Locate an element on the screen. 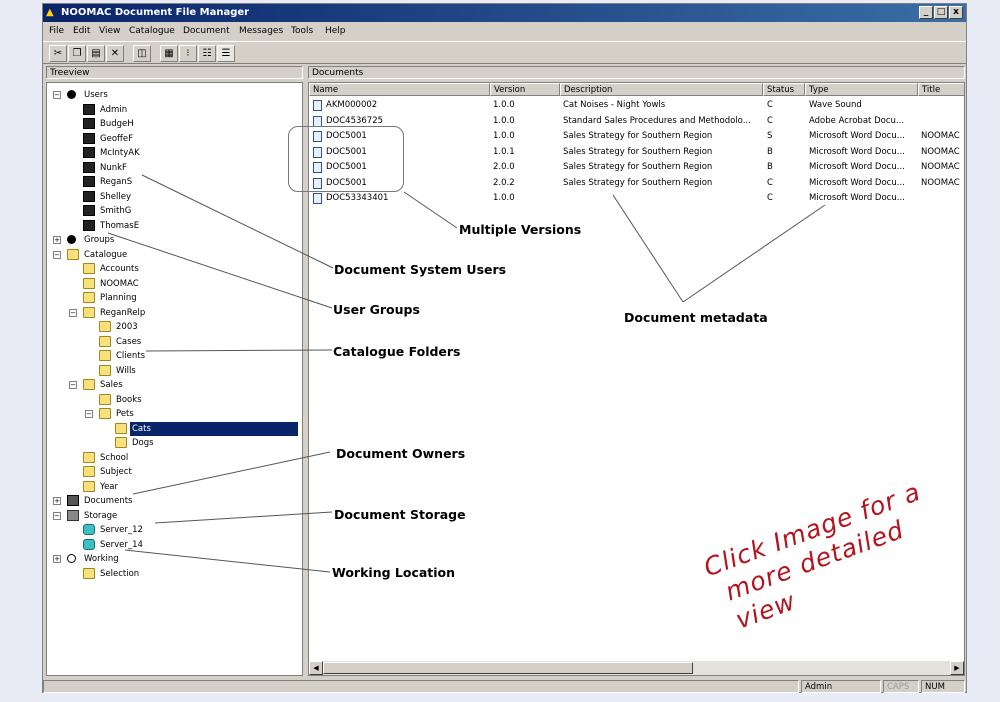 This screenshot has height=702, width=1000. menu-edit: Edit is located at coordinates (81, 31).